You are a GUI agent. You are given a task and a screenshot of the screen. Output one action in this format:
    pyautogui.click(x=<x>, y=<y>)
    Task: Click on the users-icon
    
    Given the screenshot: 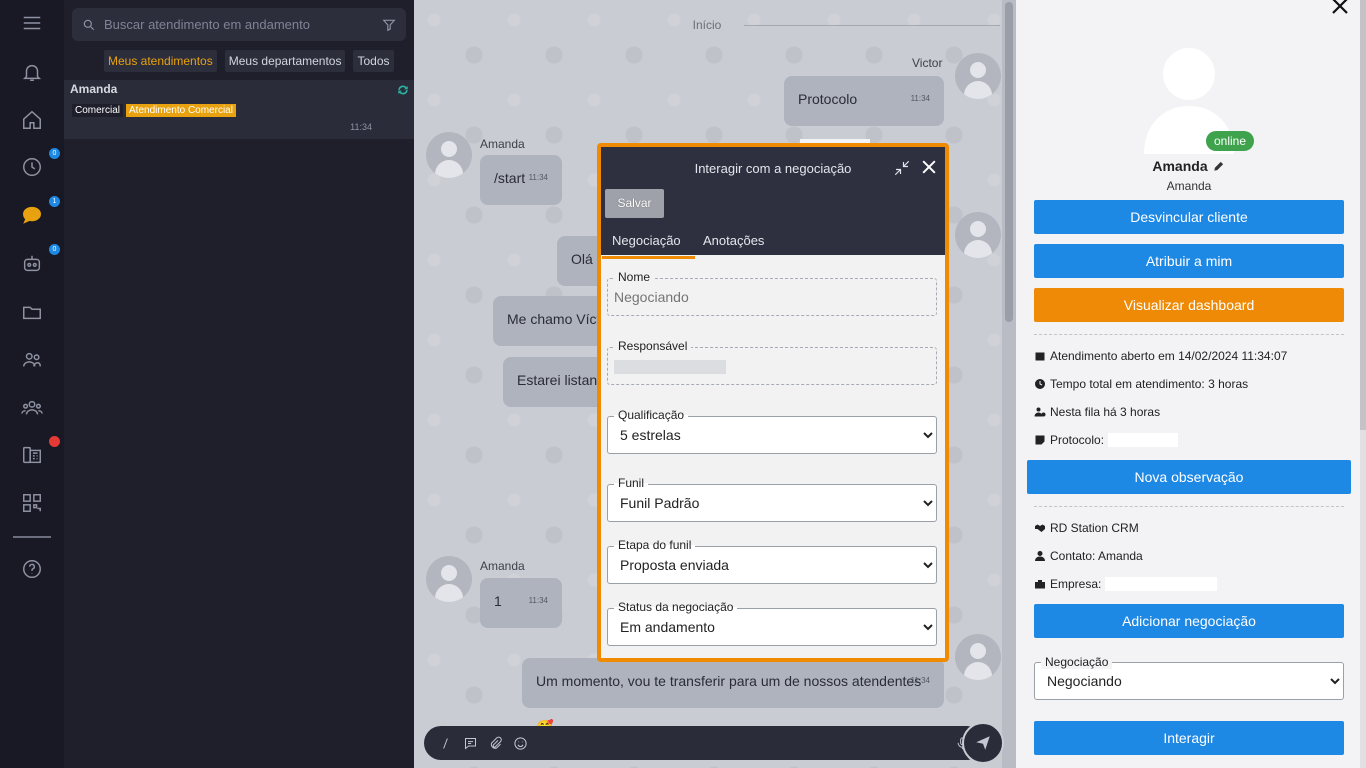 What is the action you would take?
    pyautogui.click(x=32, y=360)
    